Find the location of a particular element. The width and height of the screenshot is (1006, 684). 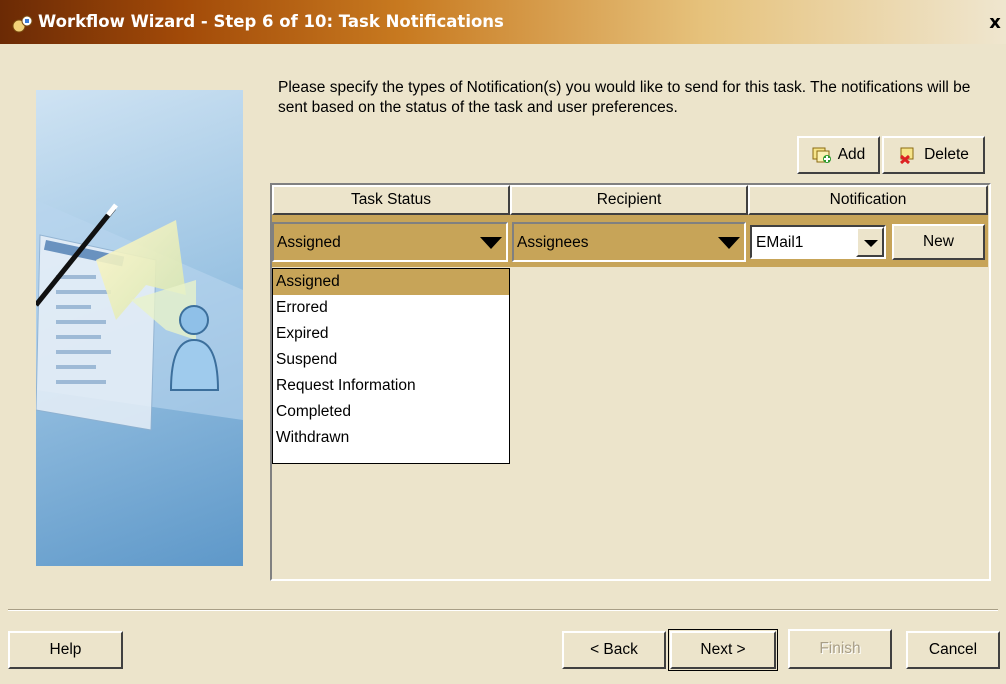

help-button: Help is located at coordinates (65, 650).